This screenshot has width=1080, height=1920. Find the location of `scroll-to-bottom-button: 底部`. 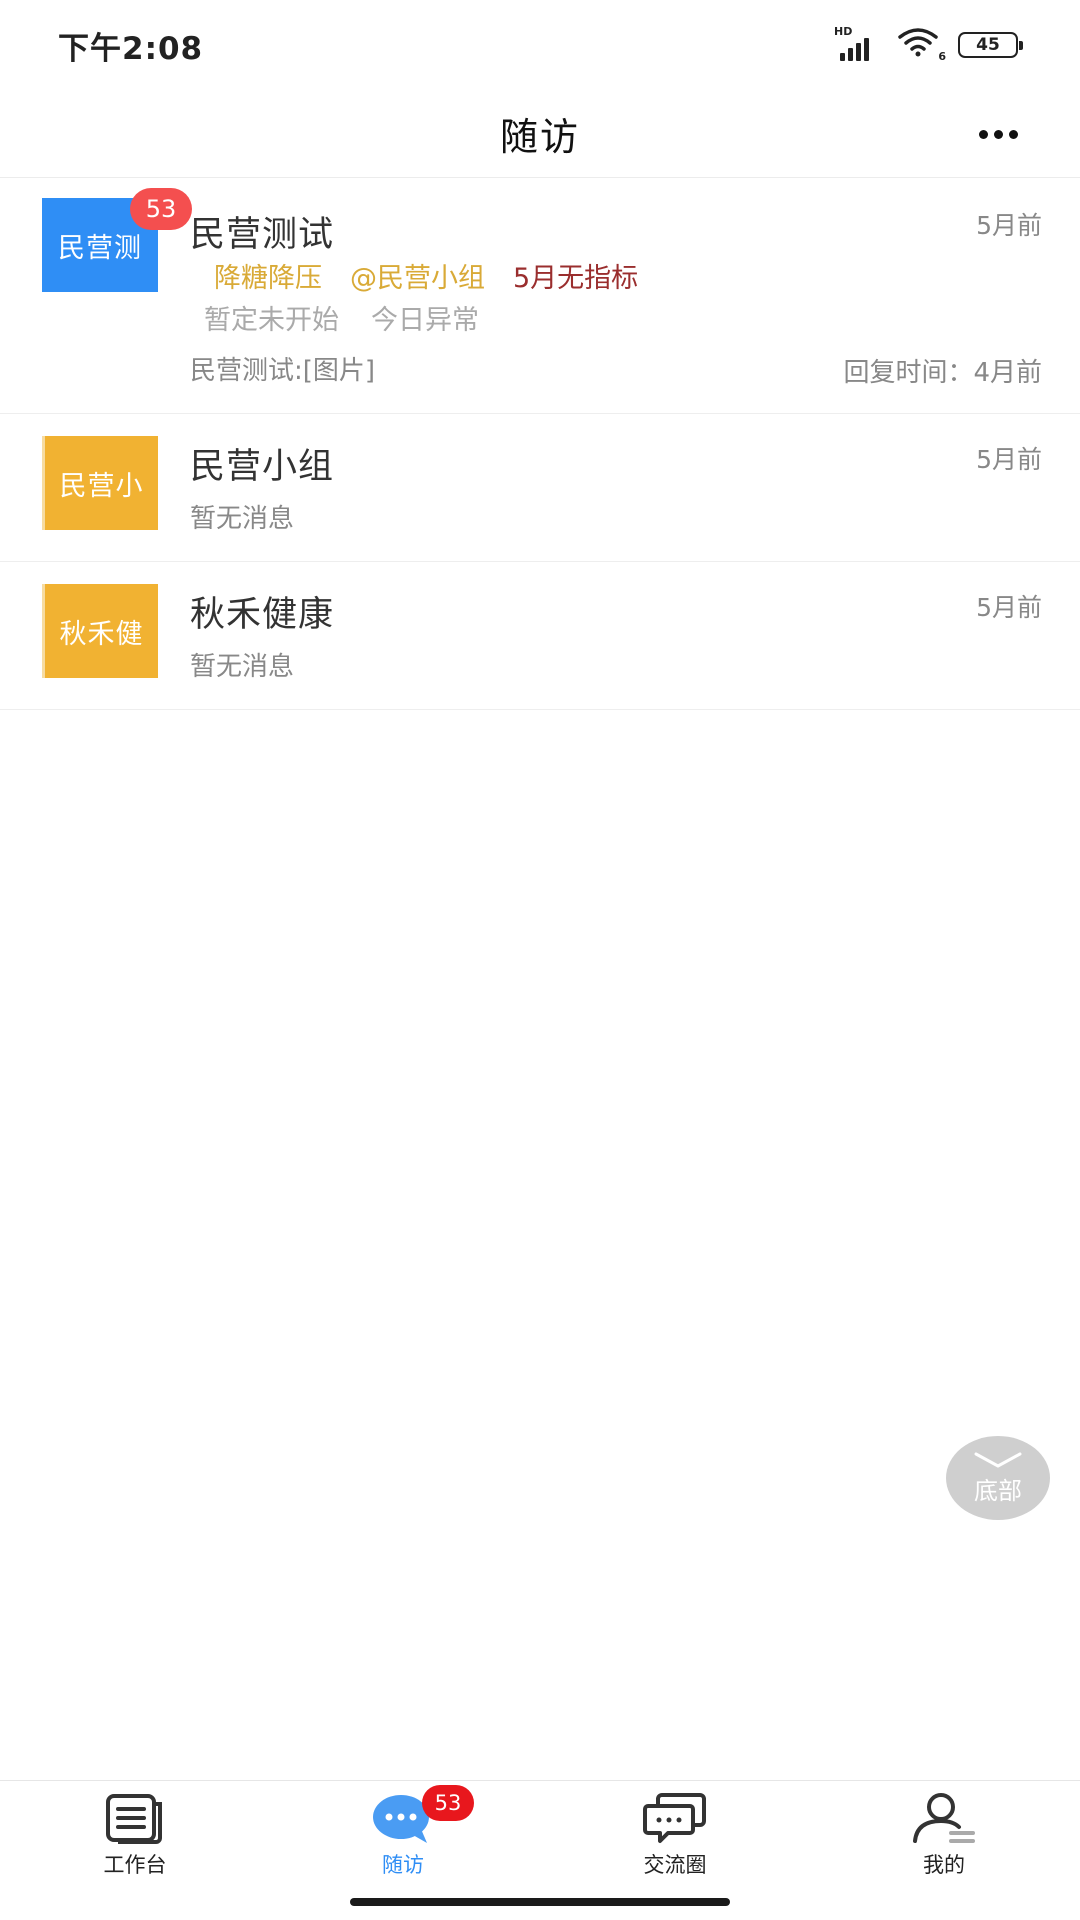

scroll-to-bottom-button: 底部 is located at coordinates (998, 1478).